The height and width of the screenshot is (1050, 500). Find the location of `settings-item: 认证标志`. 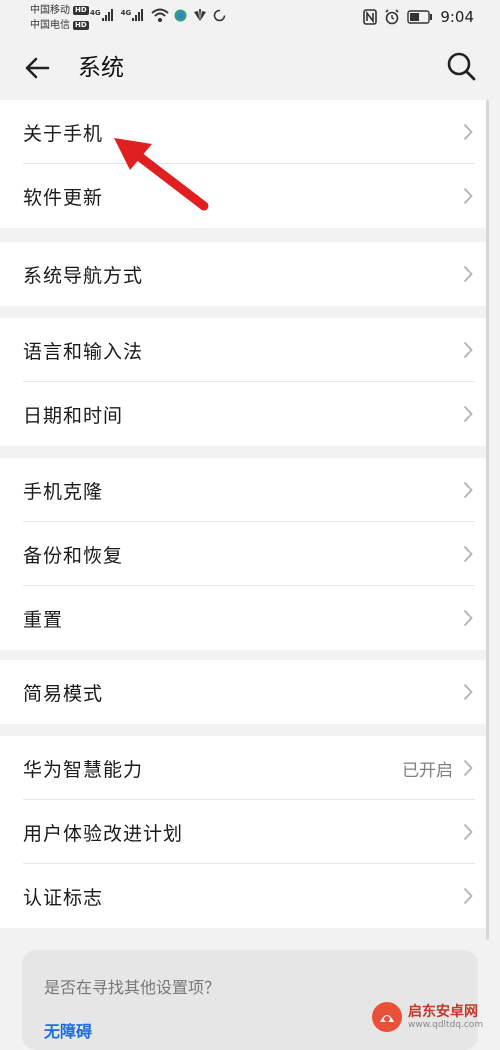

settings-item: 认证标志 is located at coordinates (243, 896).